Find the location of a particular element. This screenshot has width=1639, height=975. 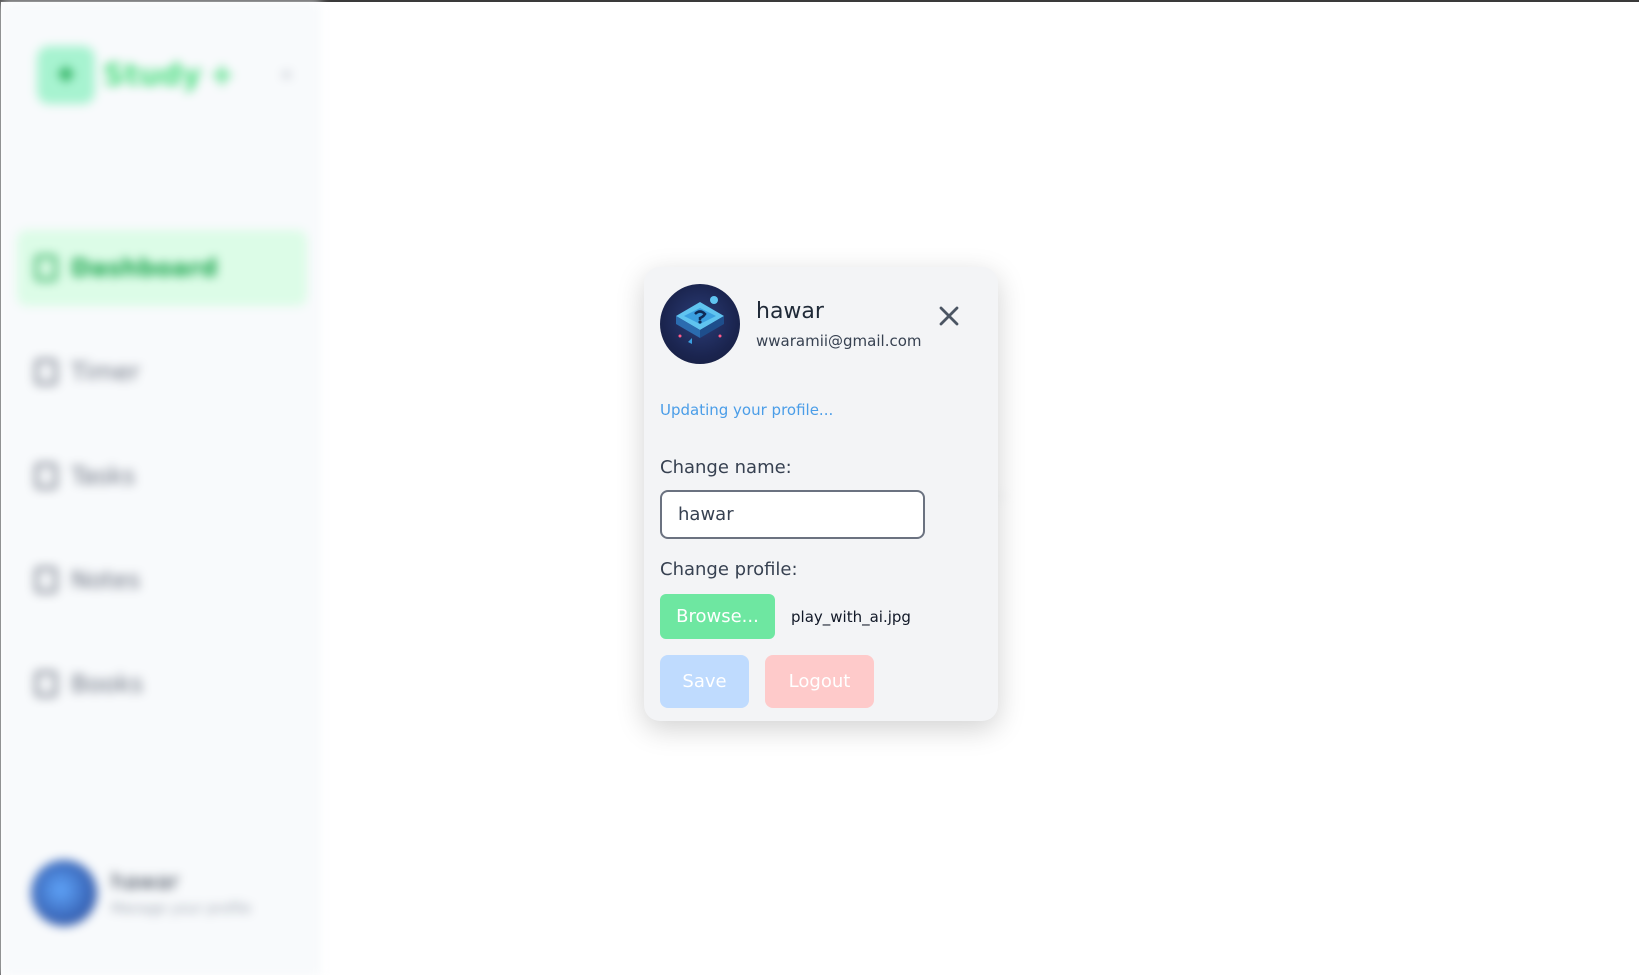

sidebar-item-notes: Notes is located at coordinates (162, 580).